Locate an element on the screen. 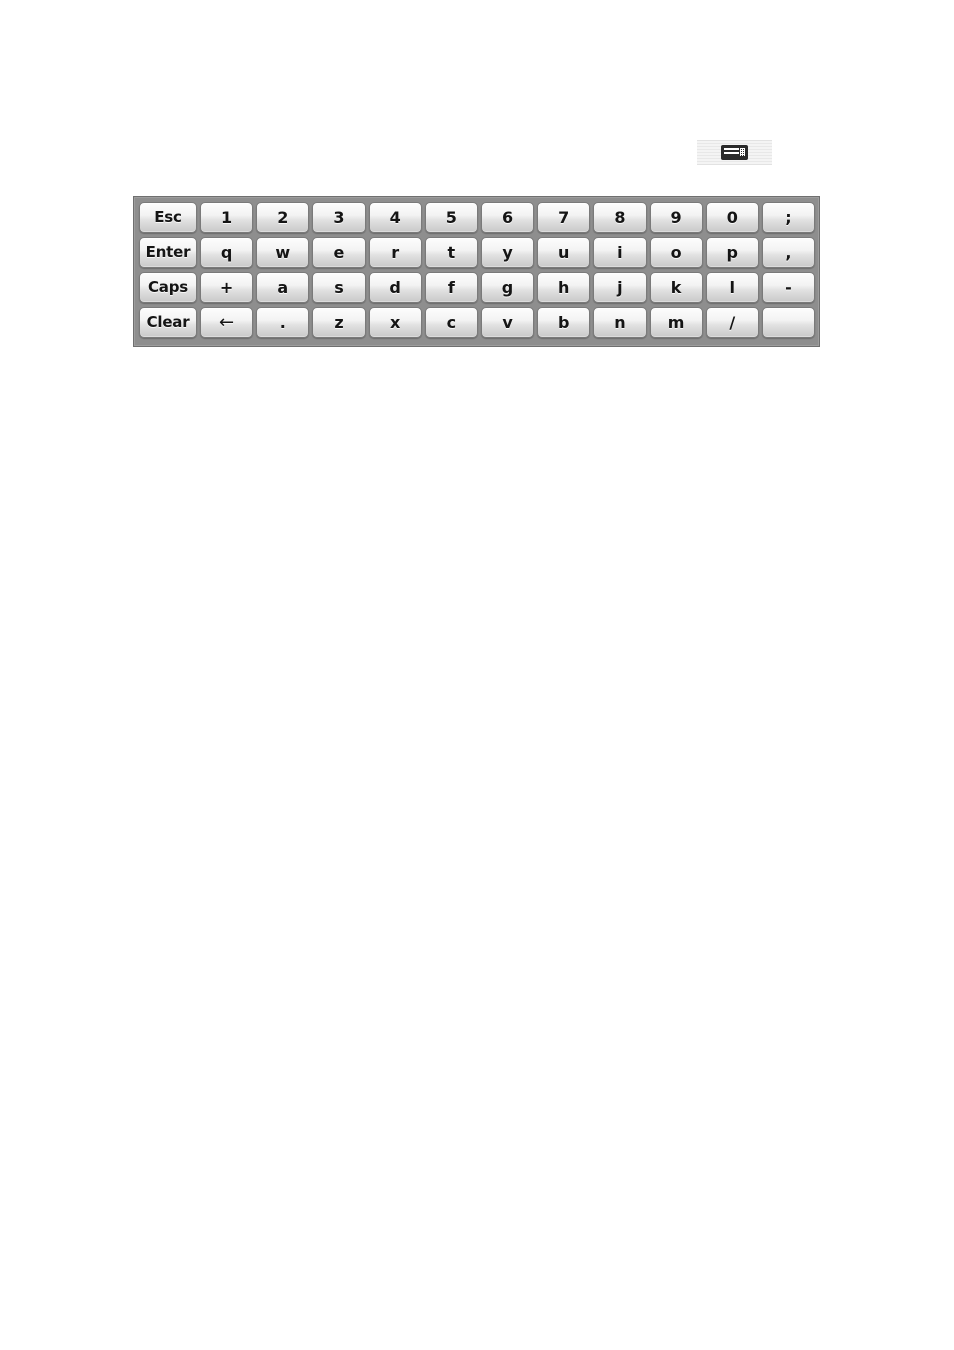 The width and height of the screenshot is (954, 1350). keyboard-toggle-button is located at coordinates (734, 152).